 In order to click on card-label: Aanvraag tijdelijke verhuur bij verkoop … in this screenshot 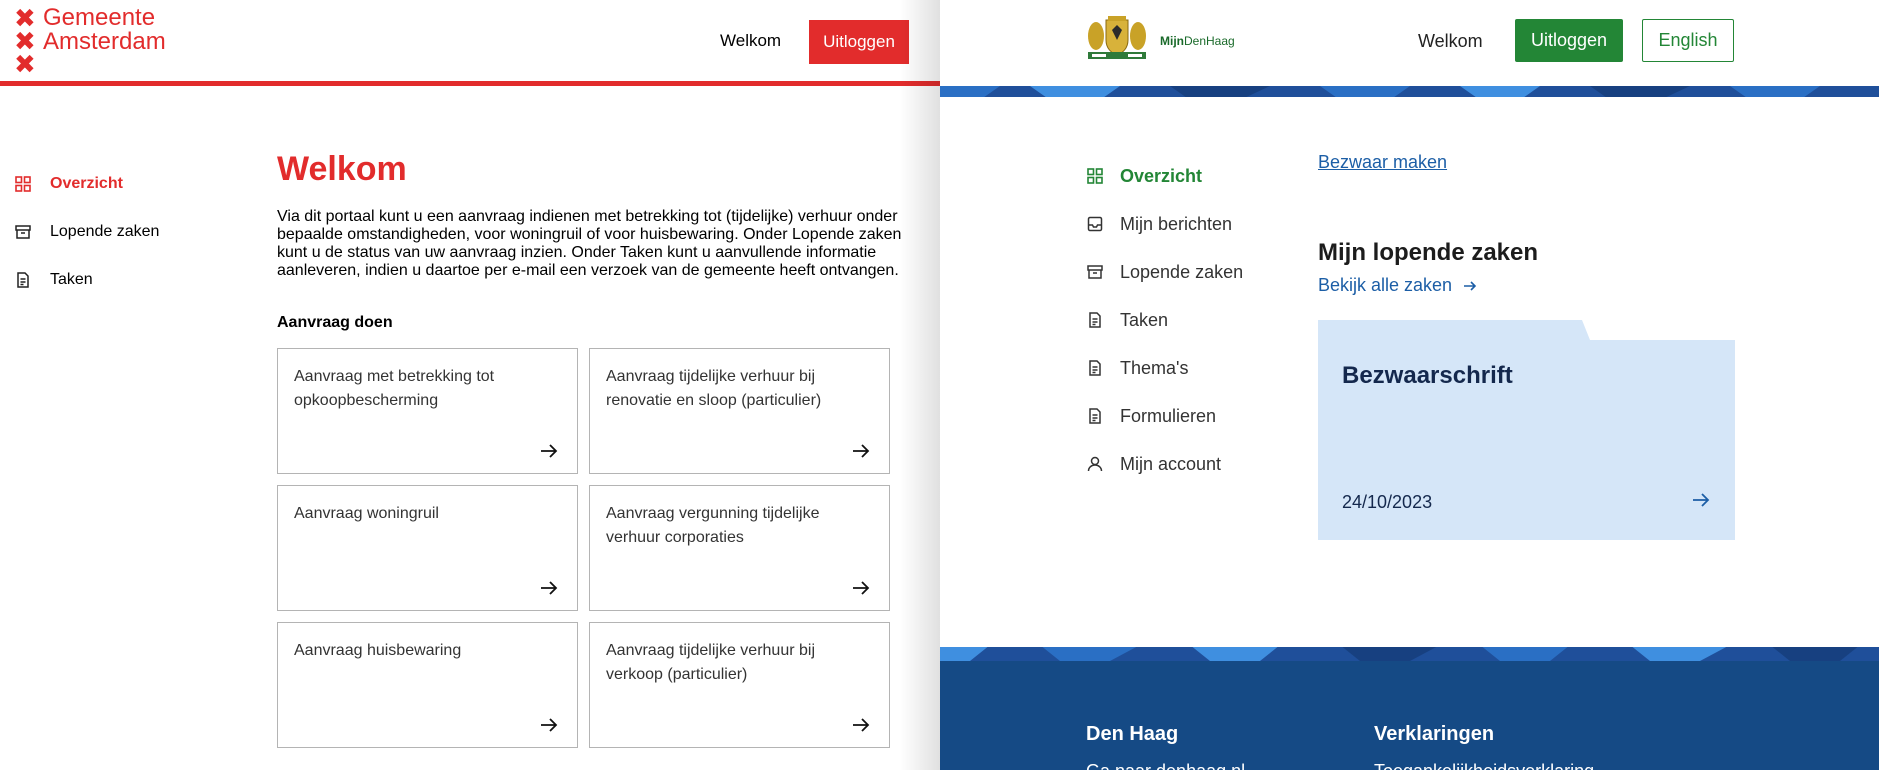, I will do `click(710, 662)`.